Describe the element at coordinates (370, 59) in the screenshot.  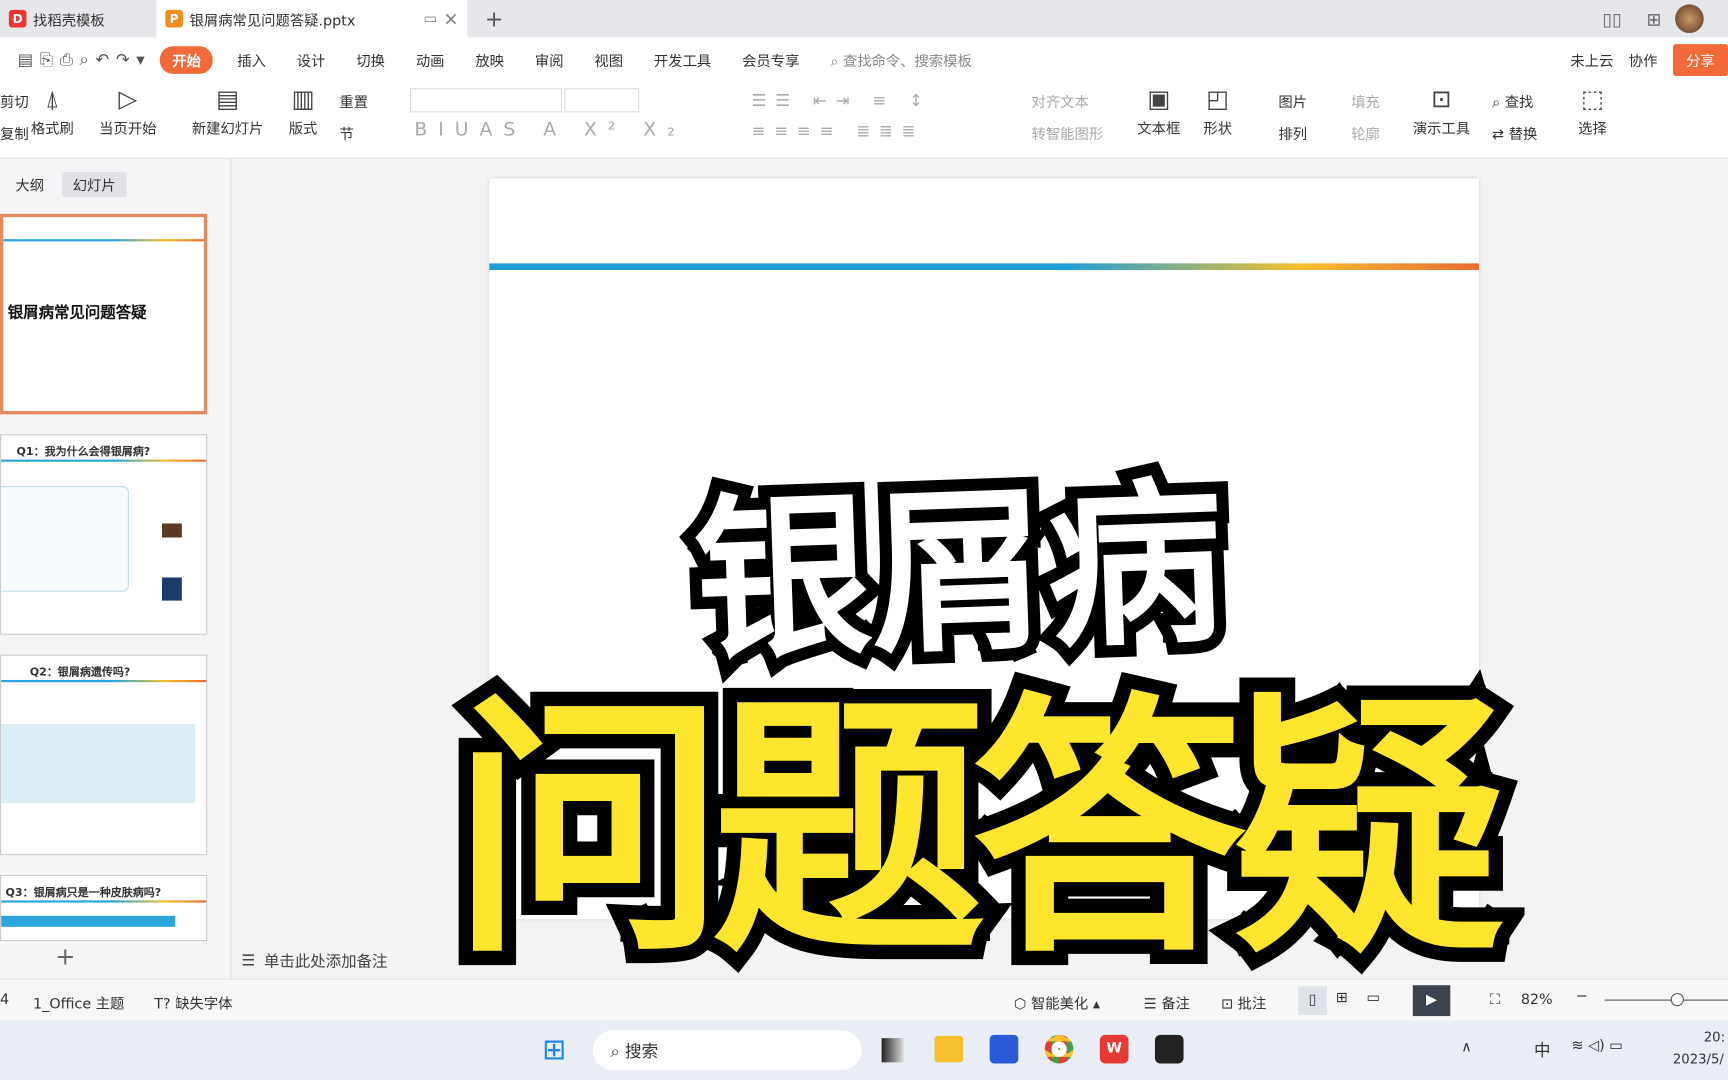
I see `menu-transition: 切换` at that location.